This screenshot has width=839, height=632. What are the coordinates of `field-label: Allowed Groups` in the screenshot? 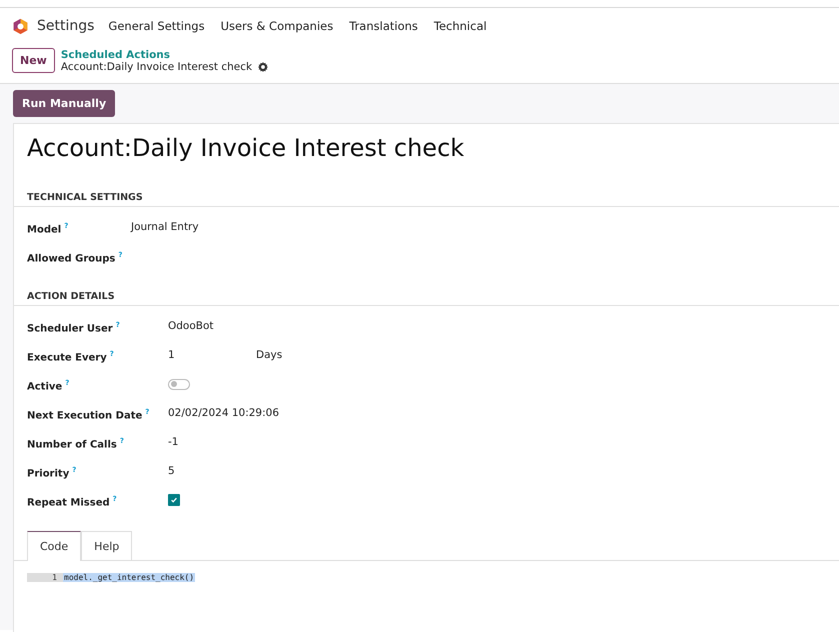 It's located at (71, 258).